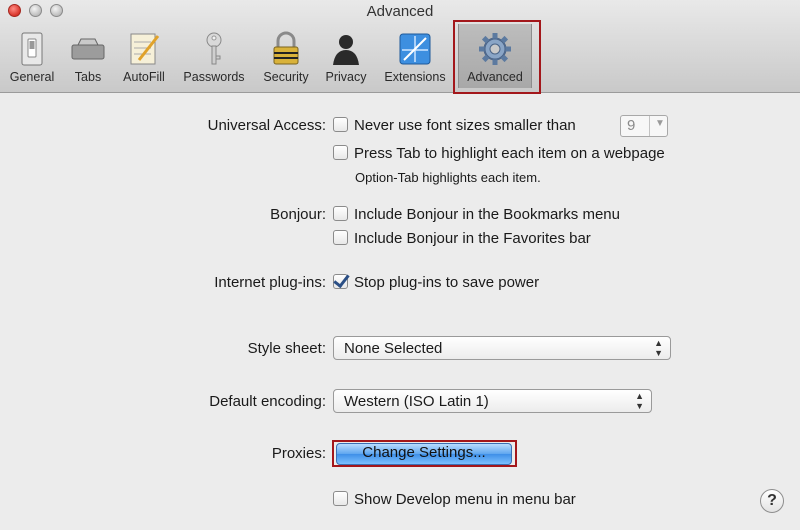 The width and height of the screenshot is (800, 530). Describe the element at coordinates (660, 123) in the screenshot. I see `chevron-down-icon: ▼` at that location.